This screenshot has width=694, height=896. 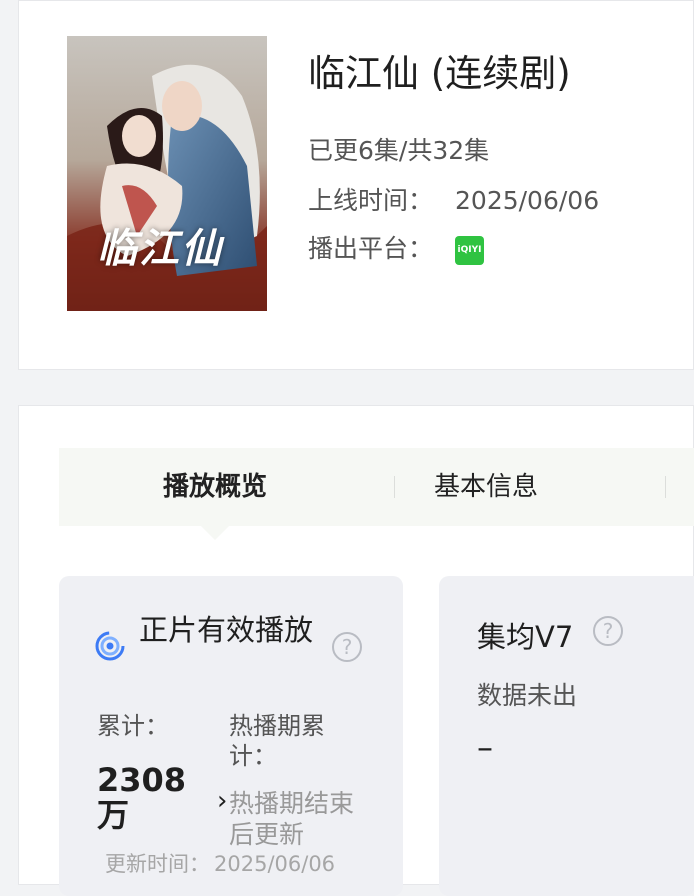 I want to click on play-stats-icon, so click(x=110, y=646).